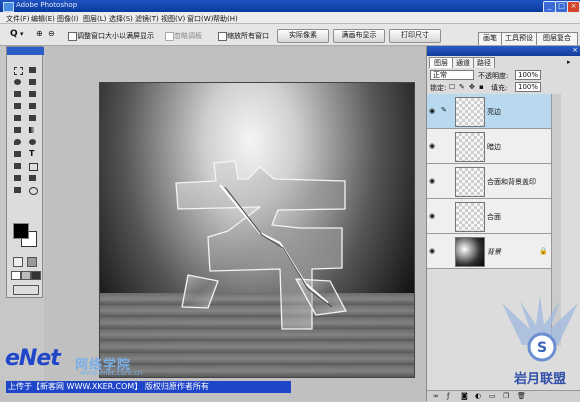 This screenshot has height=402, width=580. Describe the element at coordinates (503, 51) in the screenshot. I see `palette-title-bar: ×` at that location.